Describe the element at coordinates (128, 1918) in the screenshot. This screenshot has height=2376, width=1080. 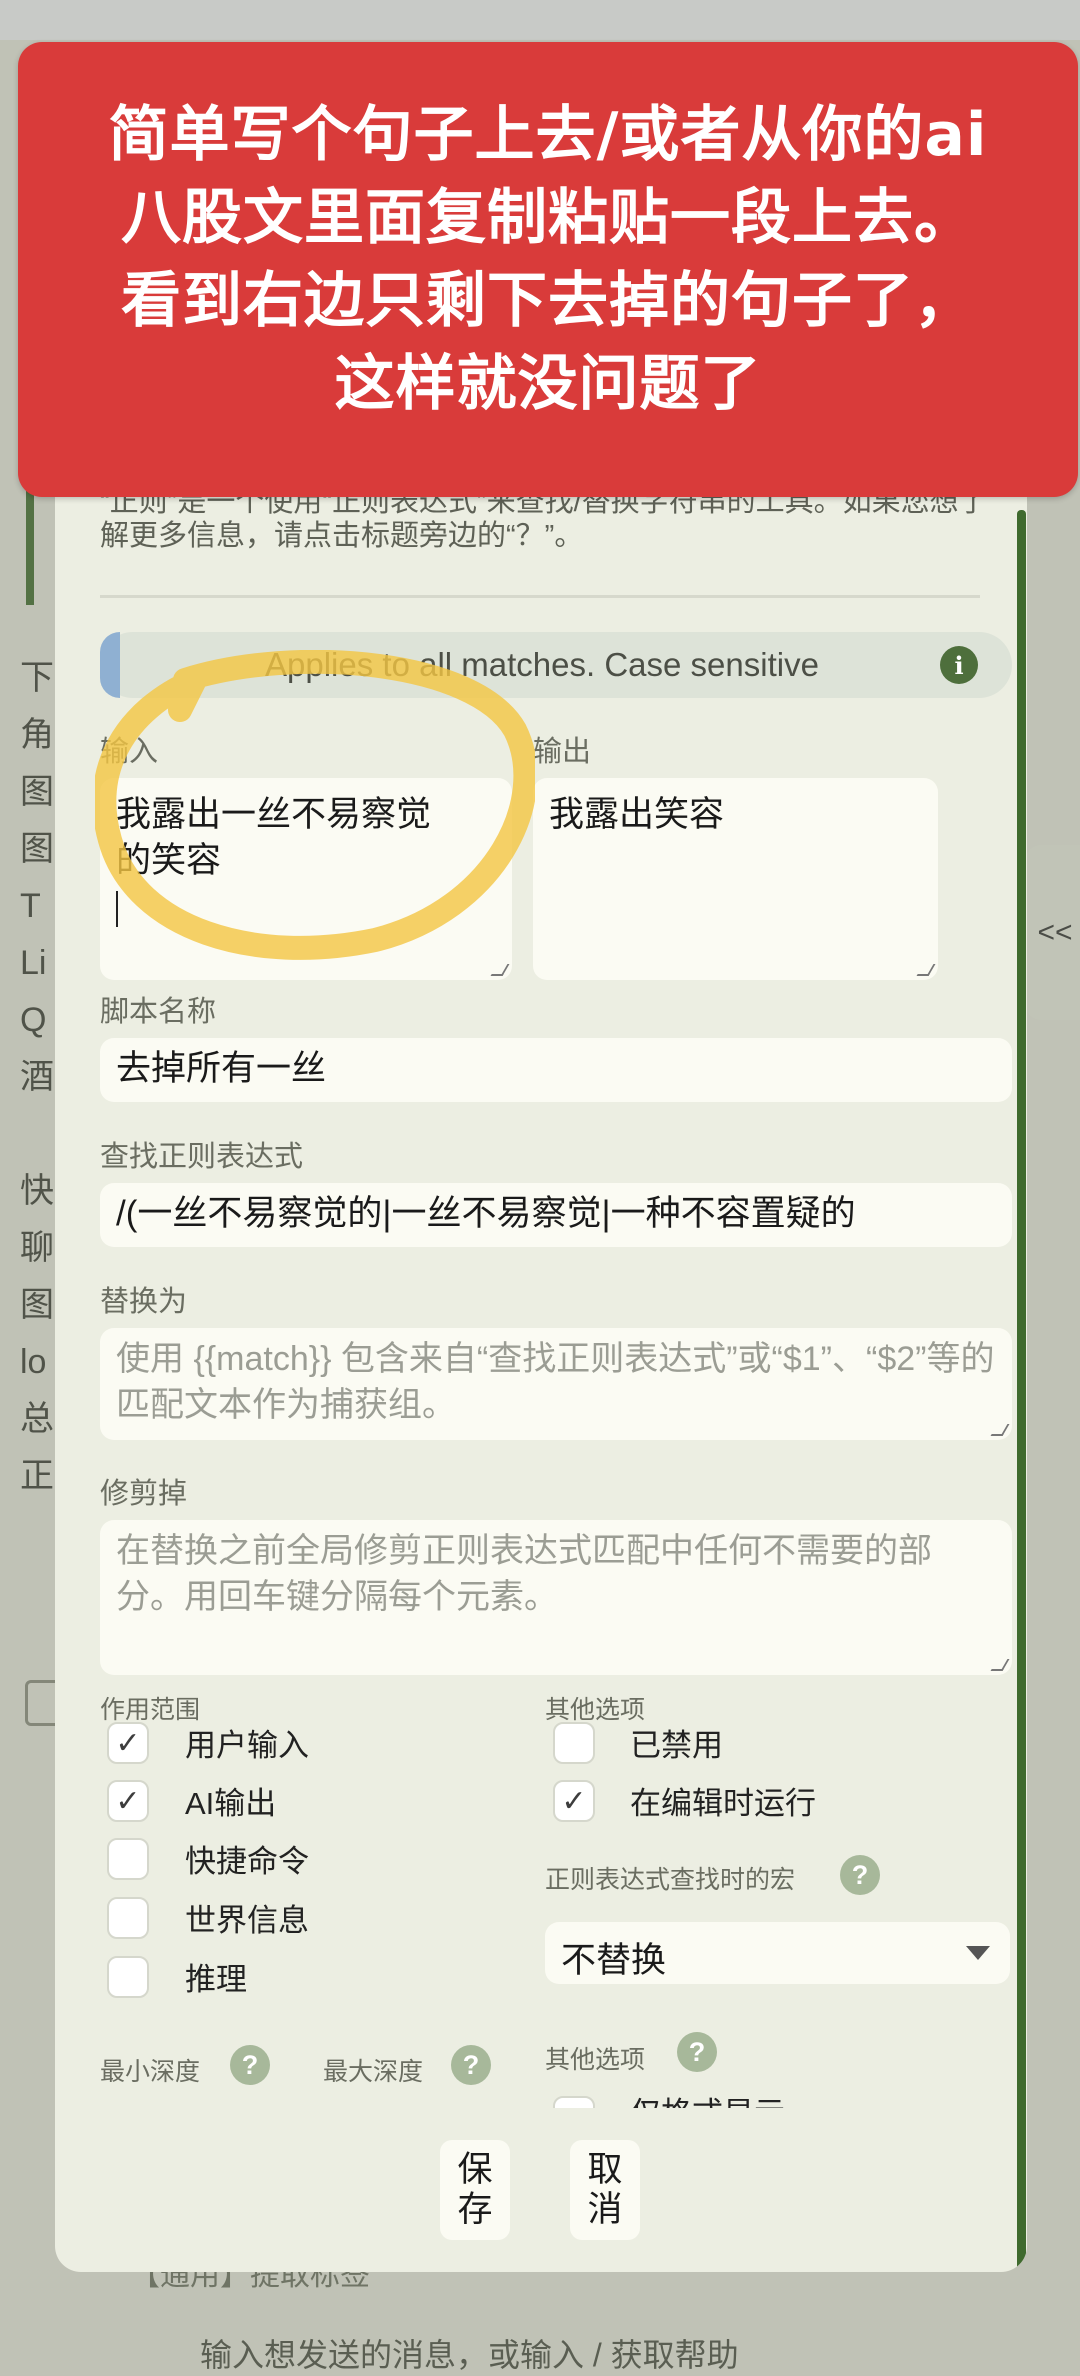
I see `scope-world-info-checkbox` at that location.